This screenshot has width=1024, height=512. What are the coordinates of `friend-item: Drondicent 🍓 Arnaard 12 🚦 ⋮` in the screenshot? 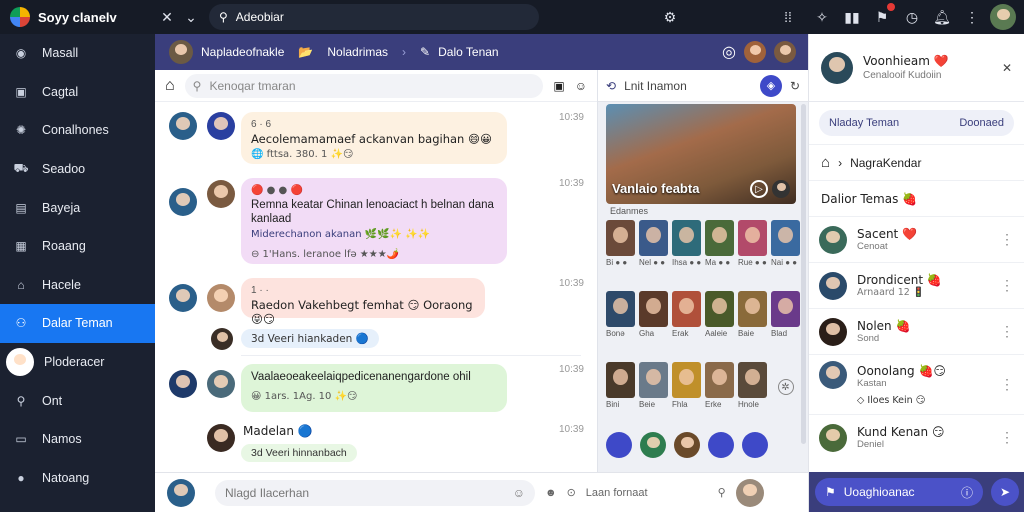 It's located at (916, 285).